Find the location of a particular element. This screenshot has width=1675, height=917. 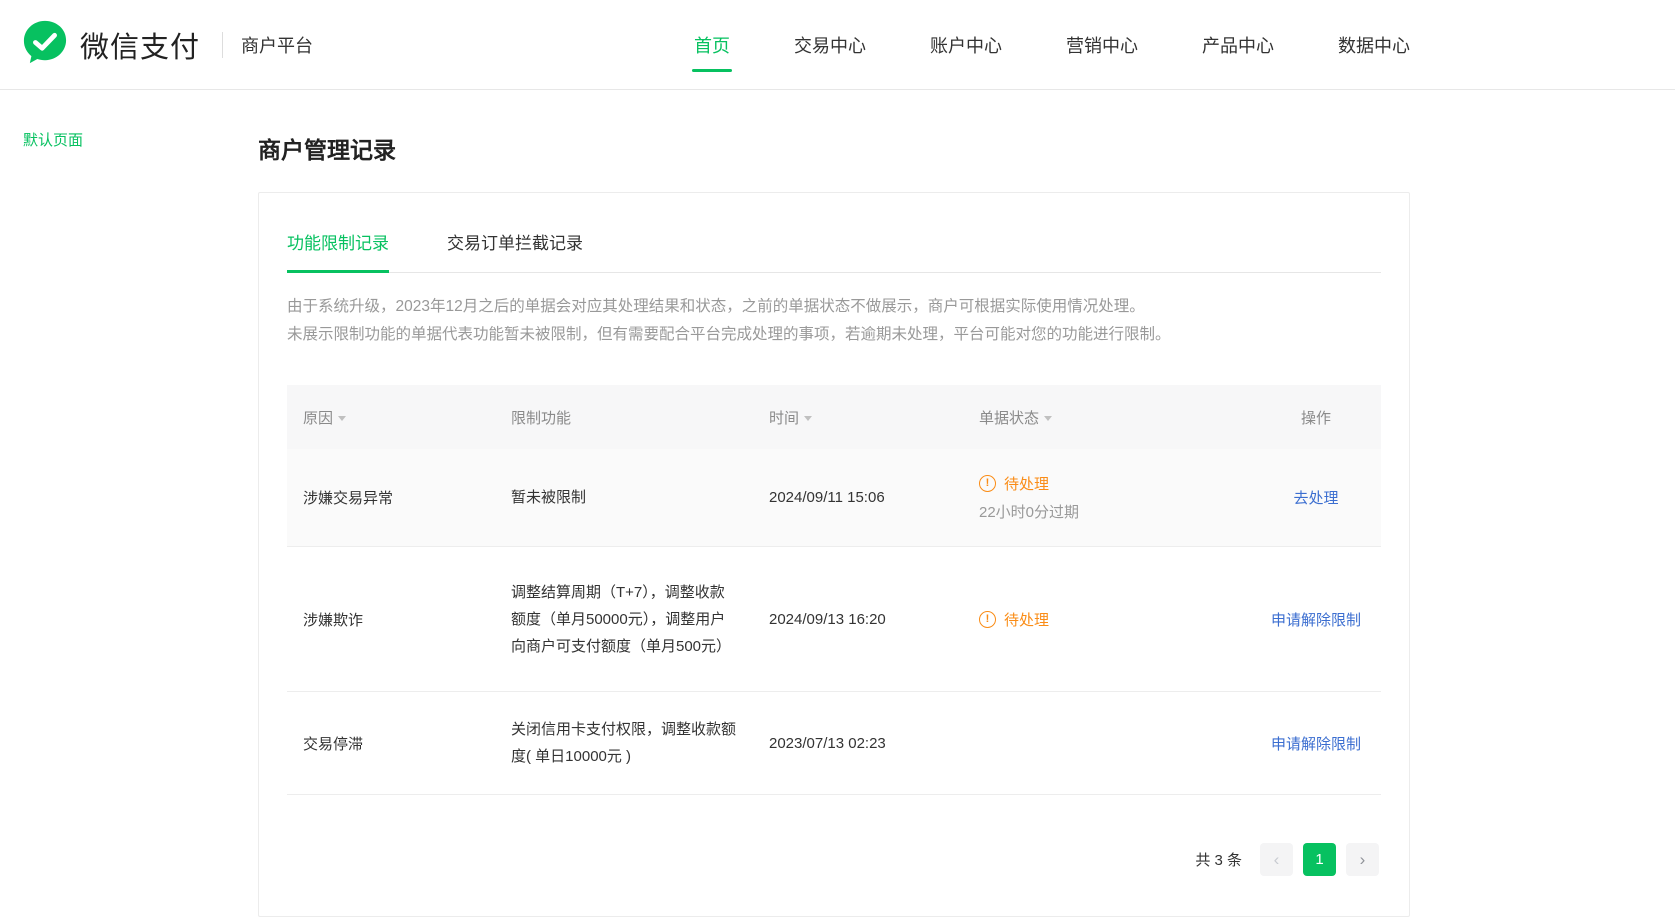

cell-reason: 交易停滞 is located at coordinates (391, 743).